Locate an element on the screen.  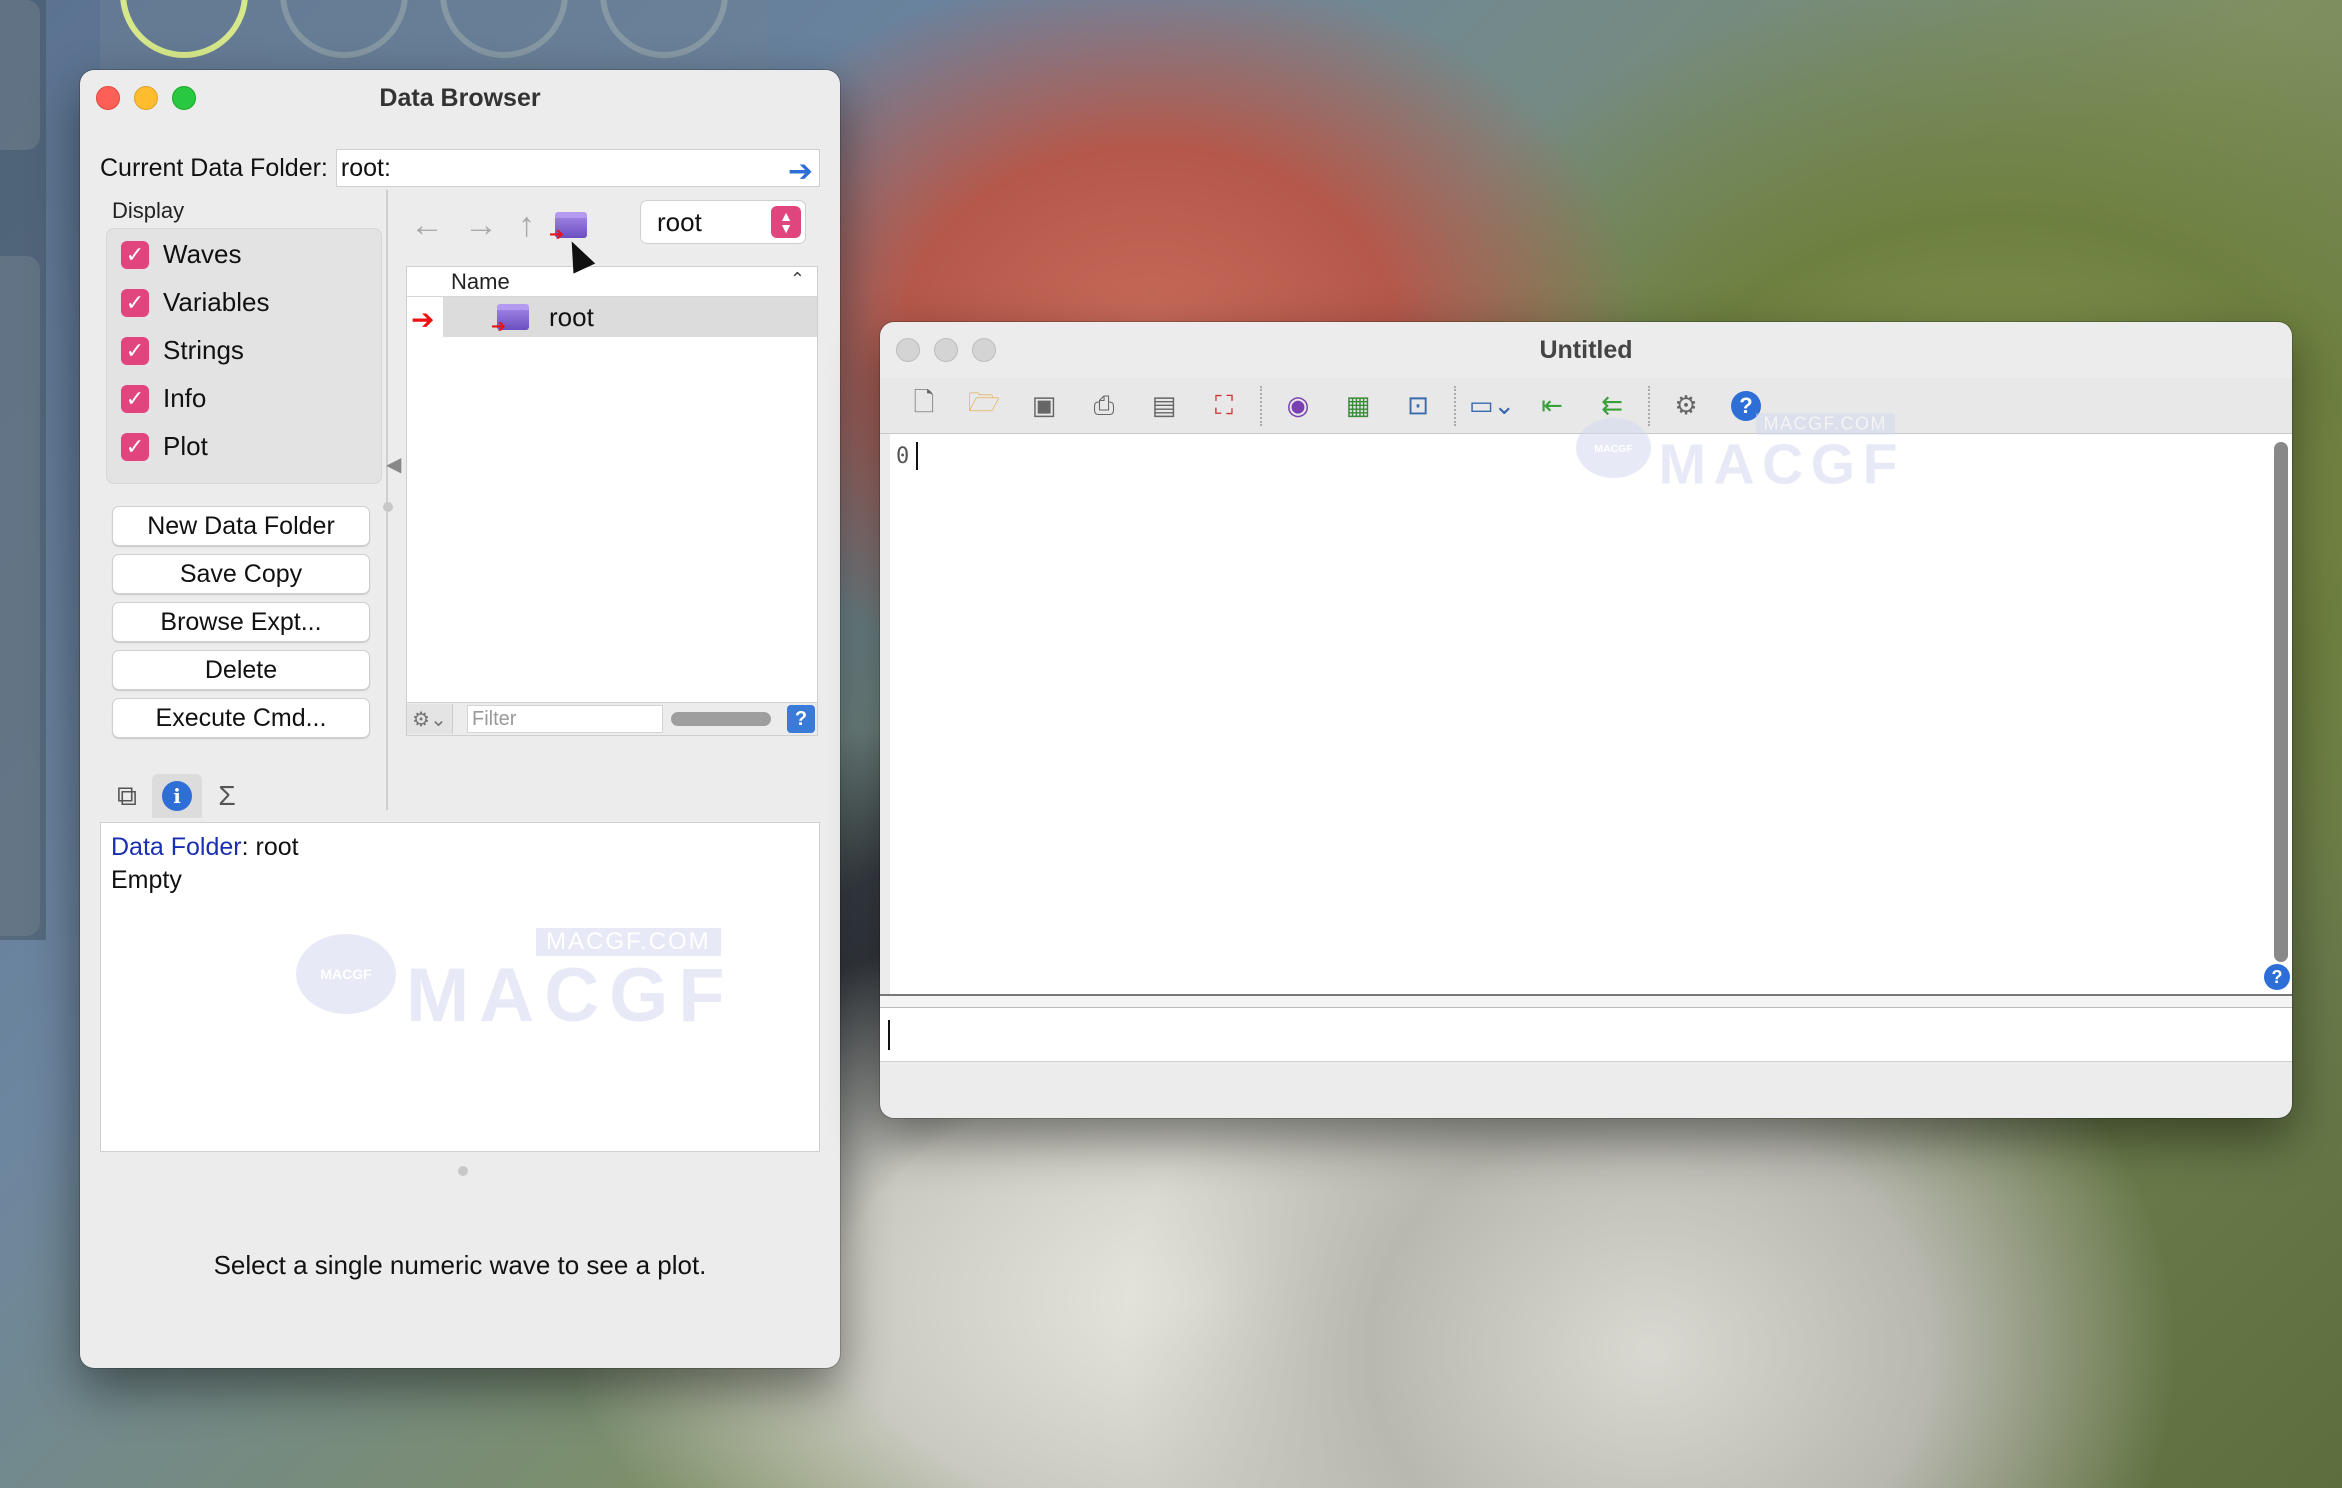
save-icon: ▣ is located at coordinates (1044, 406).